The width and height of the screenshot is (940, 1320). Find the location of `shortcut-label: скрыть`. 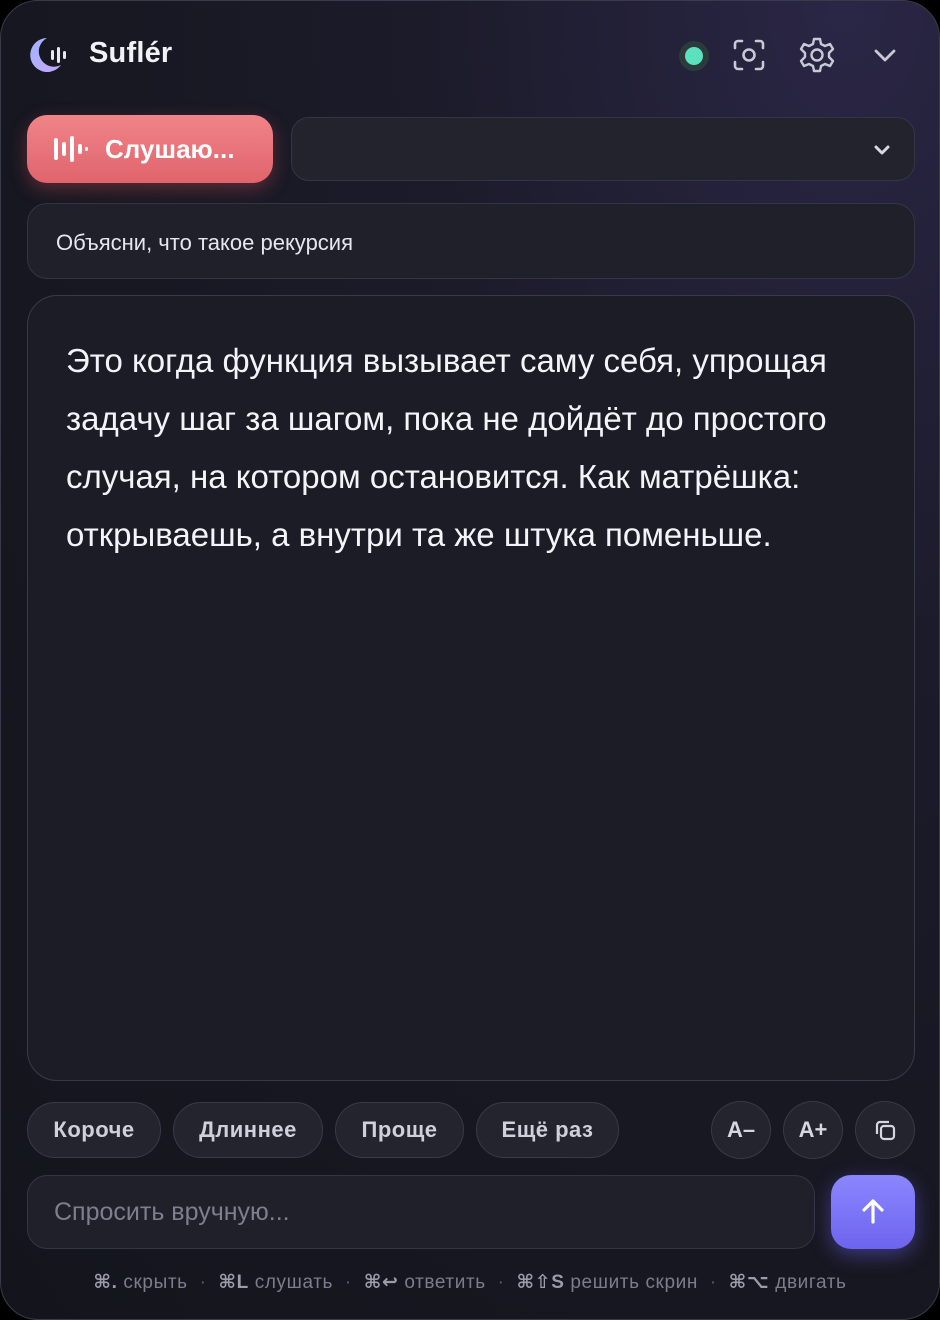

shortcut-label: скрыть is located at coordinates (155, 1282).